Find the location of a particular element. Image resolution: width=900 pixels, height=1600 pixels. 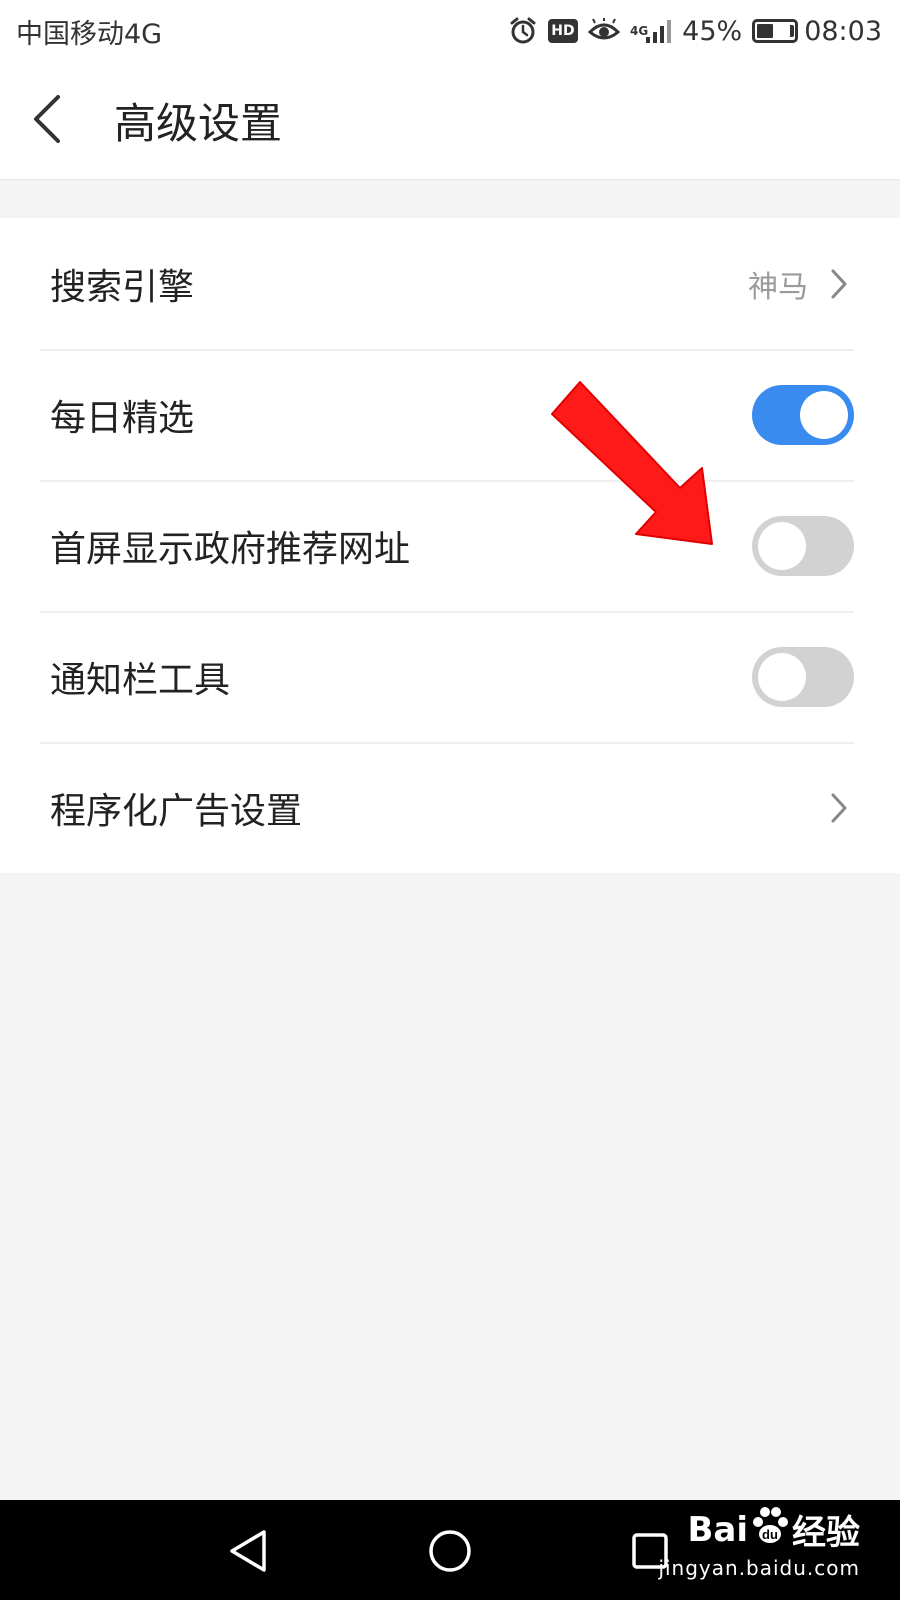

battery-fill is located at coordinates (765, 31).